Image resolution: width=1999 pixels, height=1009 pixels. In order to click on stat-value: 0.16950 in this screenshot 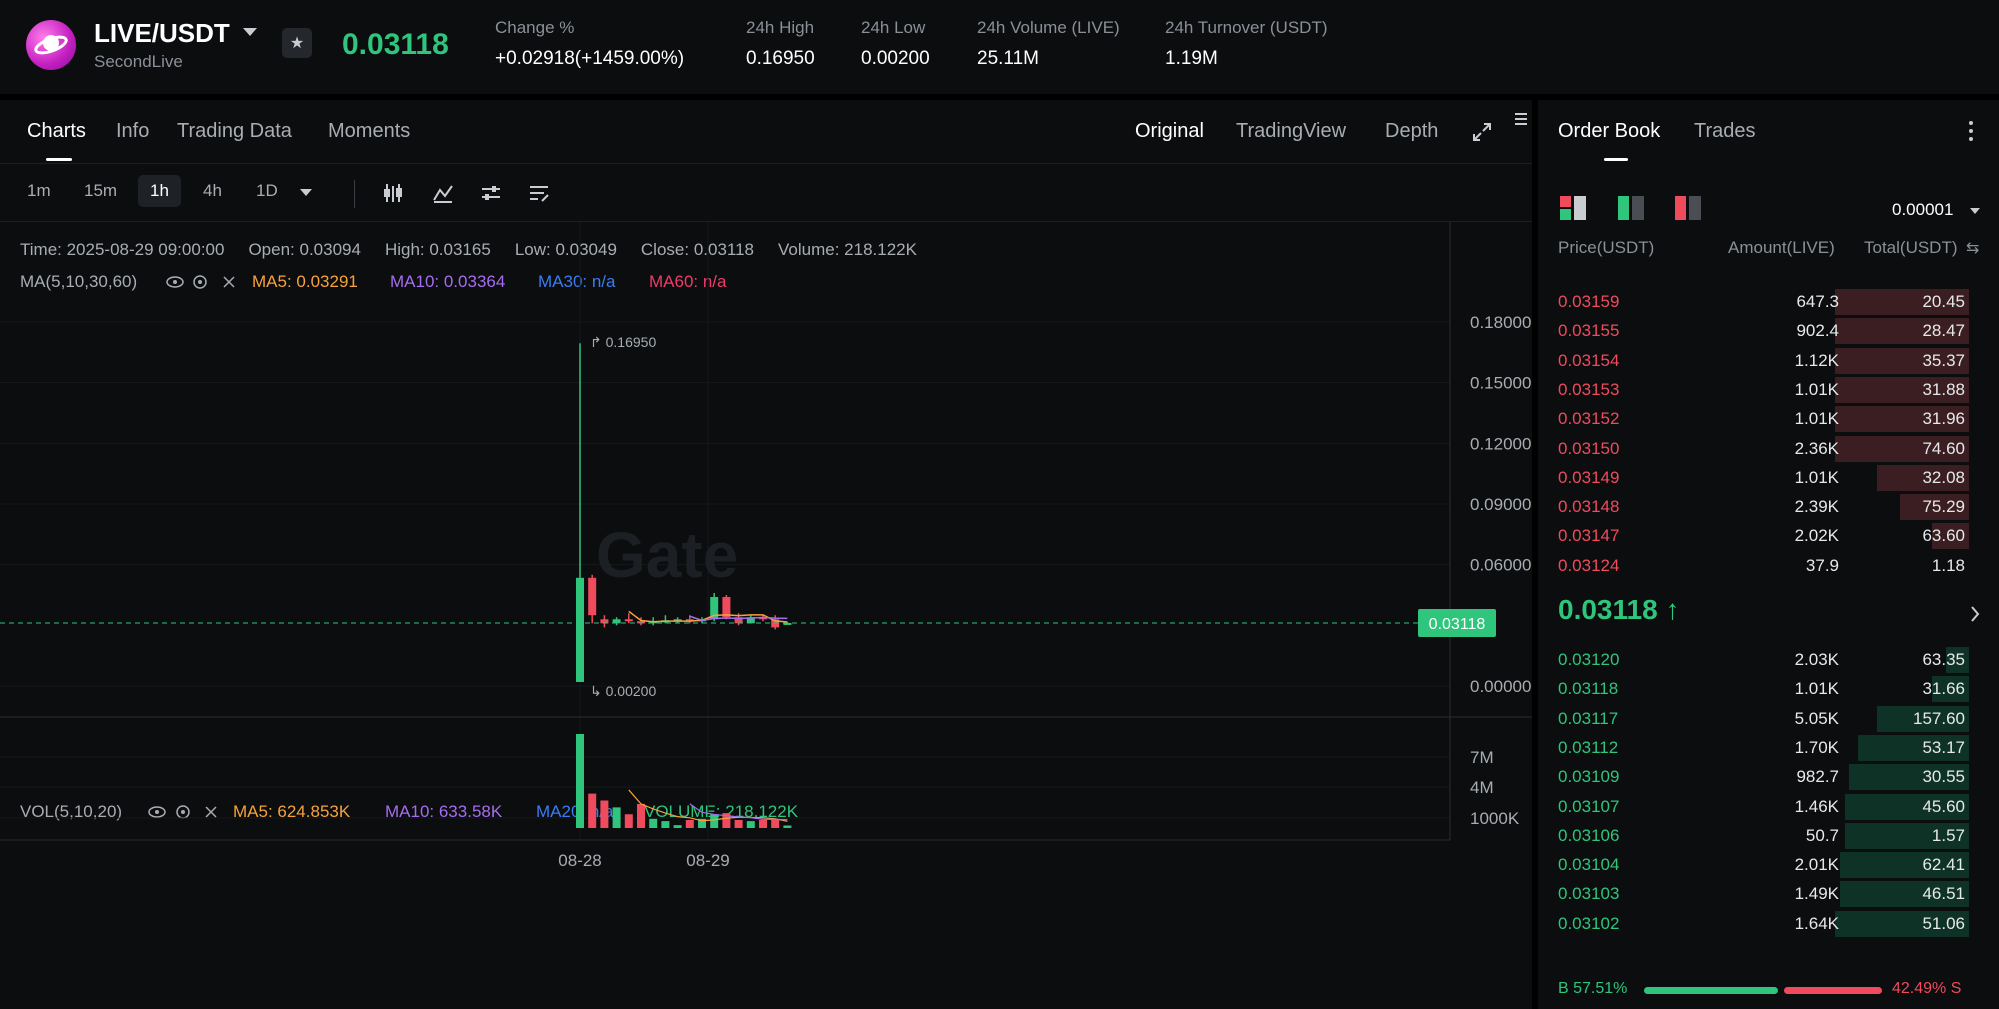, I will do `click(780, 58)`.